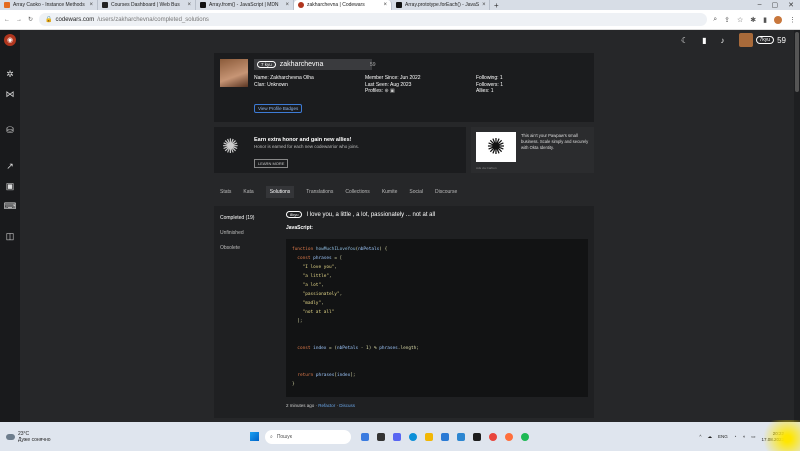 The height and width of the screenshot is (451, 800). Describe the element at coordinates (791, 5) in the screenshot. I see `close-window-icon: ✕` at that location.